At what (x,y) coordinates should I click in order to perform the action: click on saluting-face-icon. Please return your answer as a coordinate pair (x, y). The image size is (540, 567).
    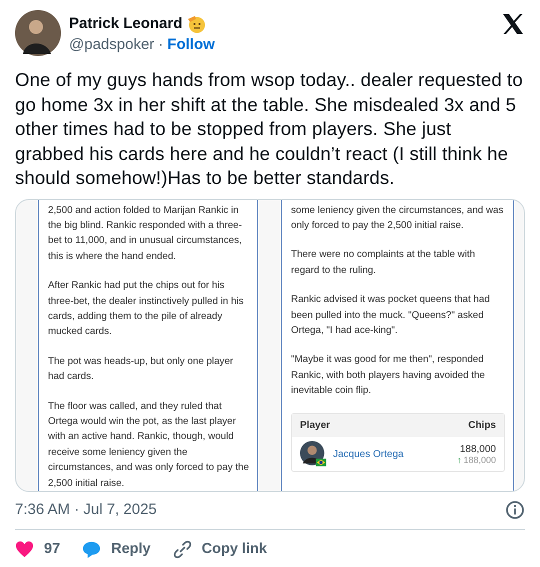
    Looking at the image, I should click on (196, 24).